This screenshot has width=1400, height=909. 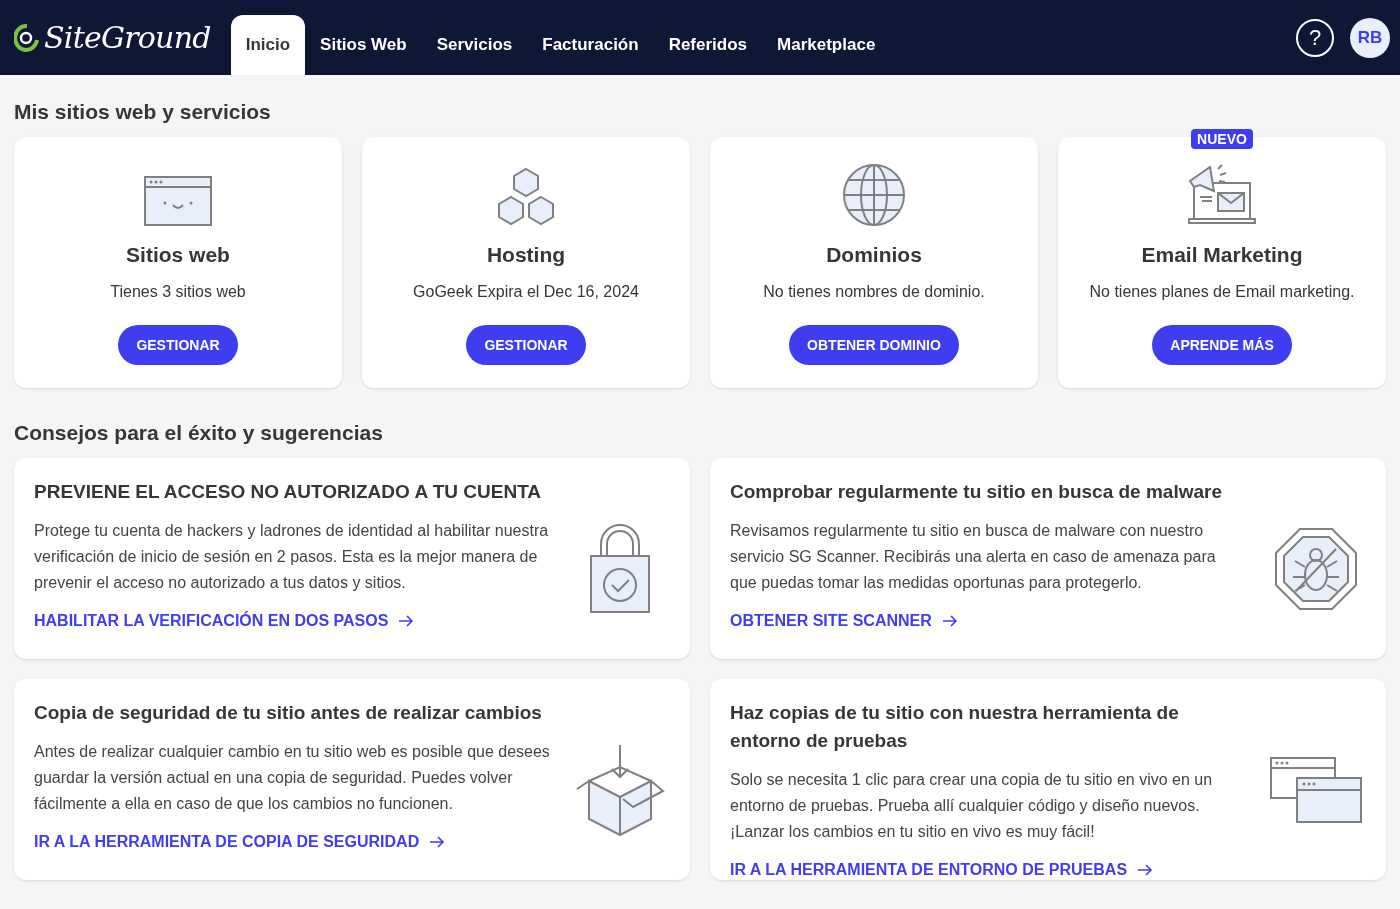 What do you see at coordinates (976, 492) in the screenshot?
I see `tip-title: Comprobar regularmente tu sitio en busca de malware` at bounding box center [976, 492].